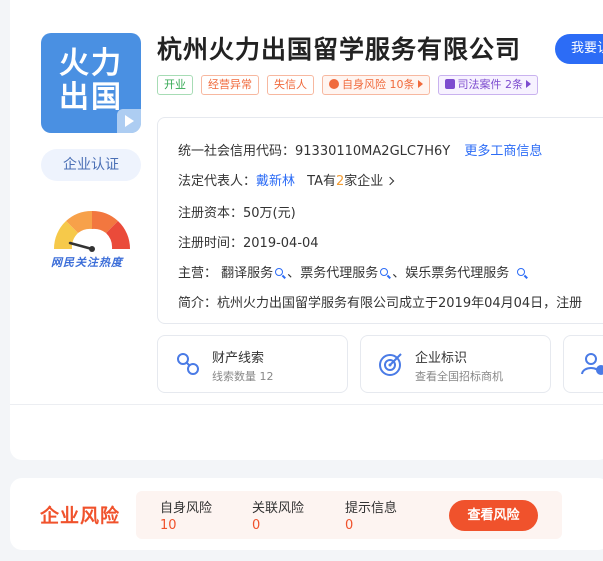 Image resolution: width=603 pixels, height=561 pixels. Describe the element at coordinates (487, 85) in the screenshot. I see `legal-case-badge: 司法案件 2条` at that location.